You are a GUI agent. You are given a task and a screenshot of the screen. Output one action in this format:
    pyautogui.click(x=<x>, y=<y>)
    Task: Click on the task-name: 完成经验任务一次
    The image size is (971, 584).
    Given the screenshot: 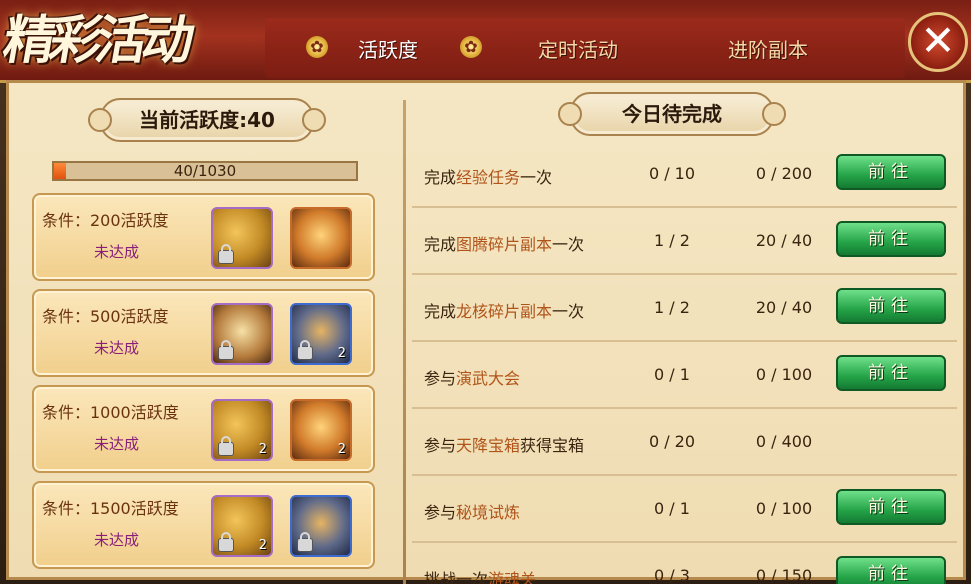 What is the action you would take?
    pyautogui.click(x=488, y=177)
    